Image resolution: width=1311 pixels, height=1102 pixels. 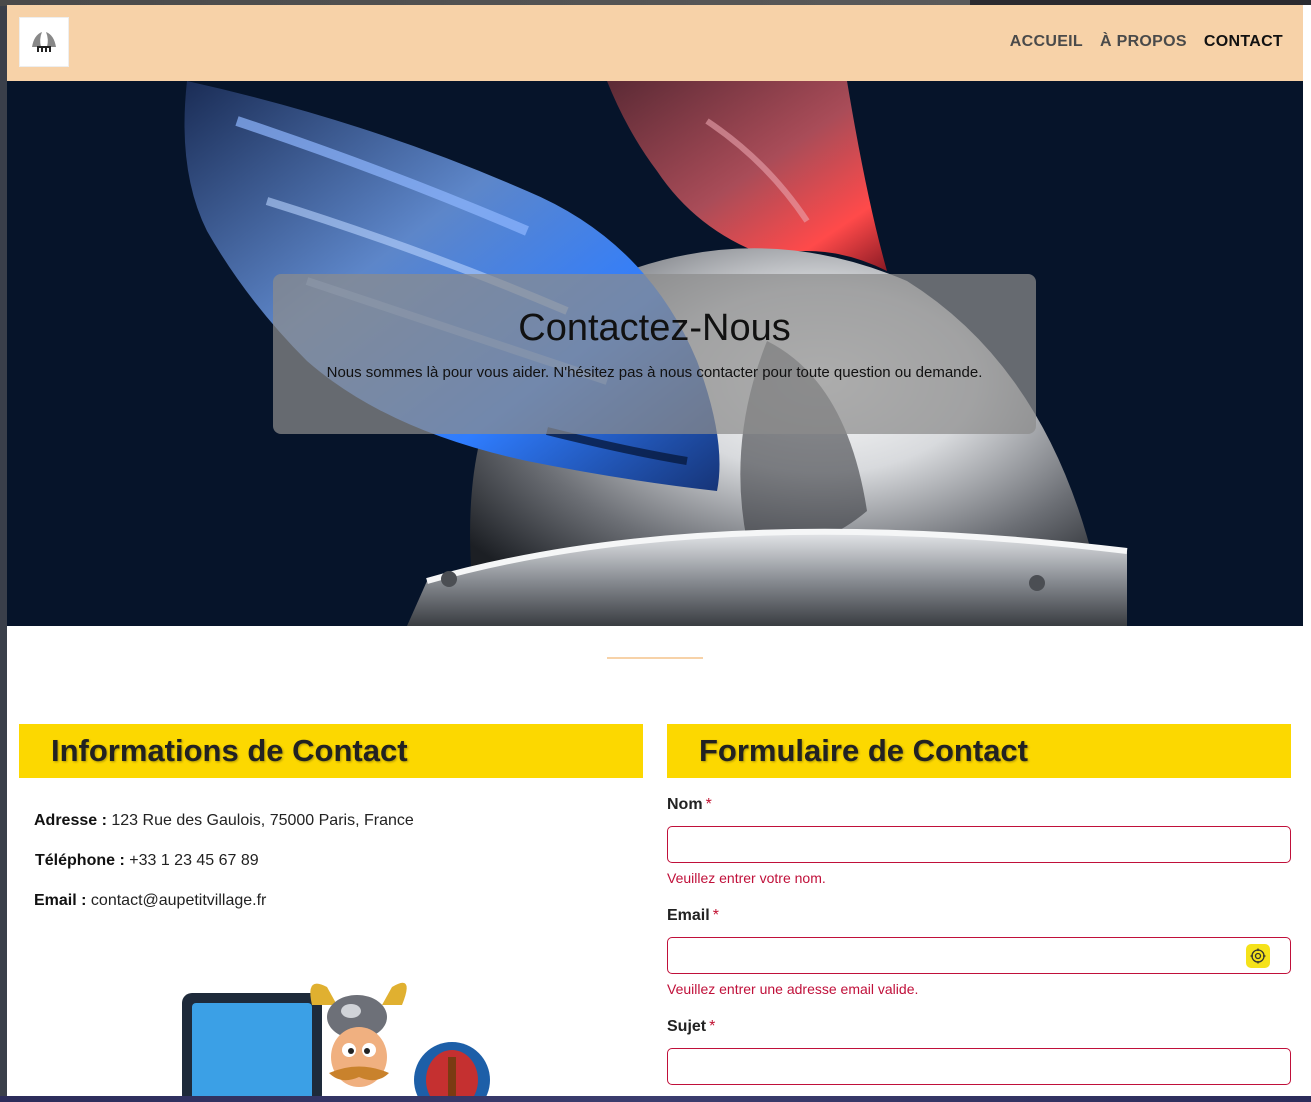 I want to click on logo, so click(x=44, y=42).